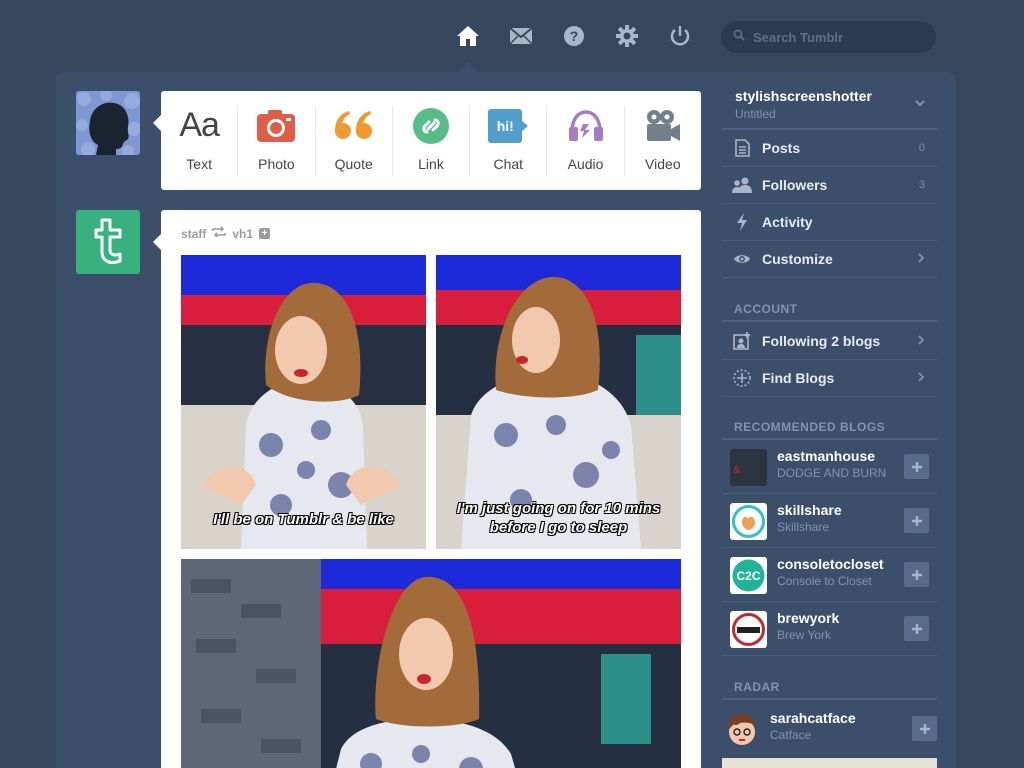  I want to click on post-type-text: Aa Text, so click(200, 140).